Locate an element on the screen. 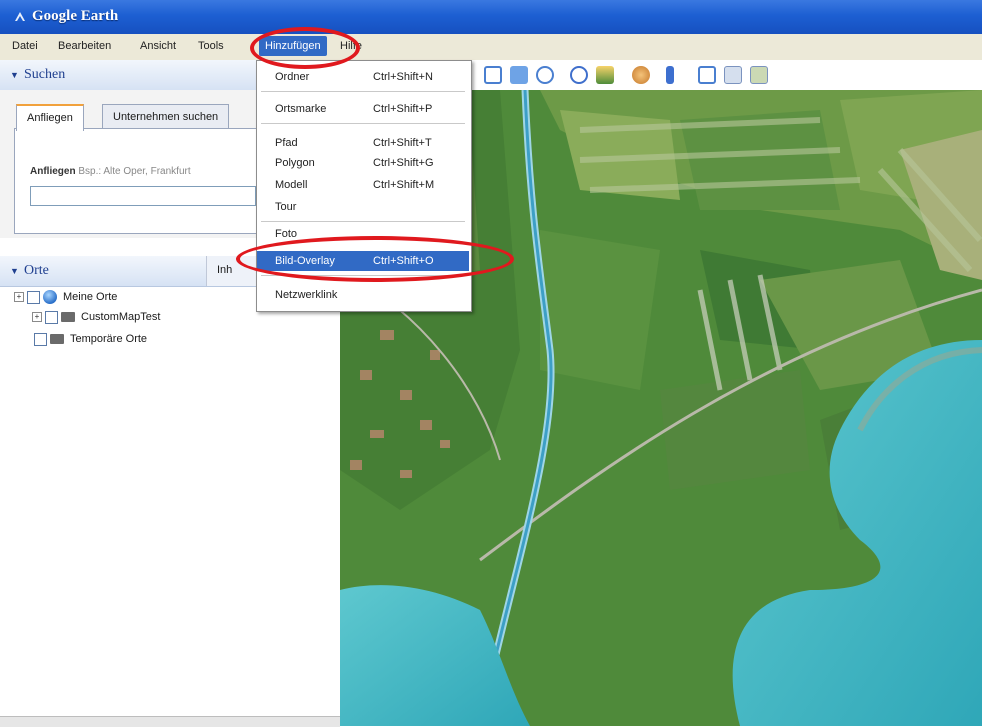  sidebar-bottom-bar is located at coordinates (170, 721).